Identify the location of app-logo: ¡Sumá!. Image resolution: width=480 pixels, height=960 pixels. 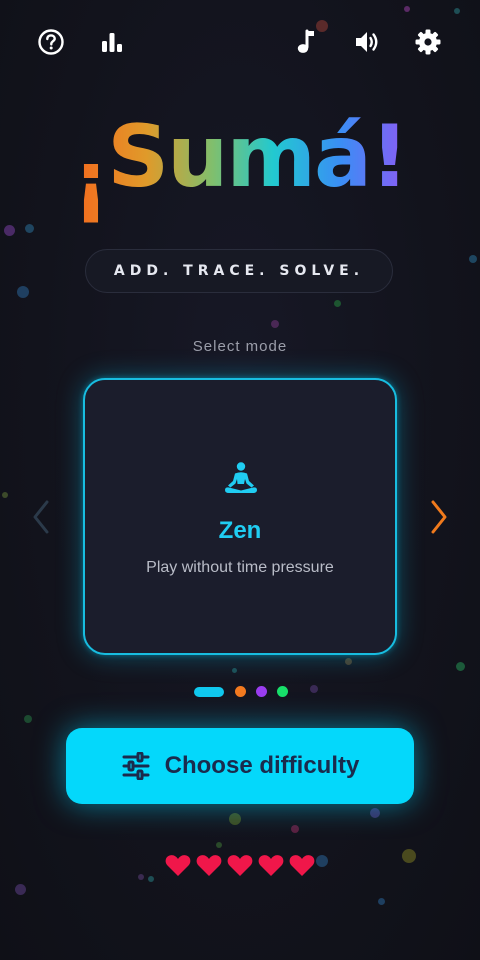
(241, 167).